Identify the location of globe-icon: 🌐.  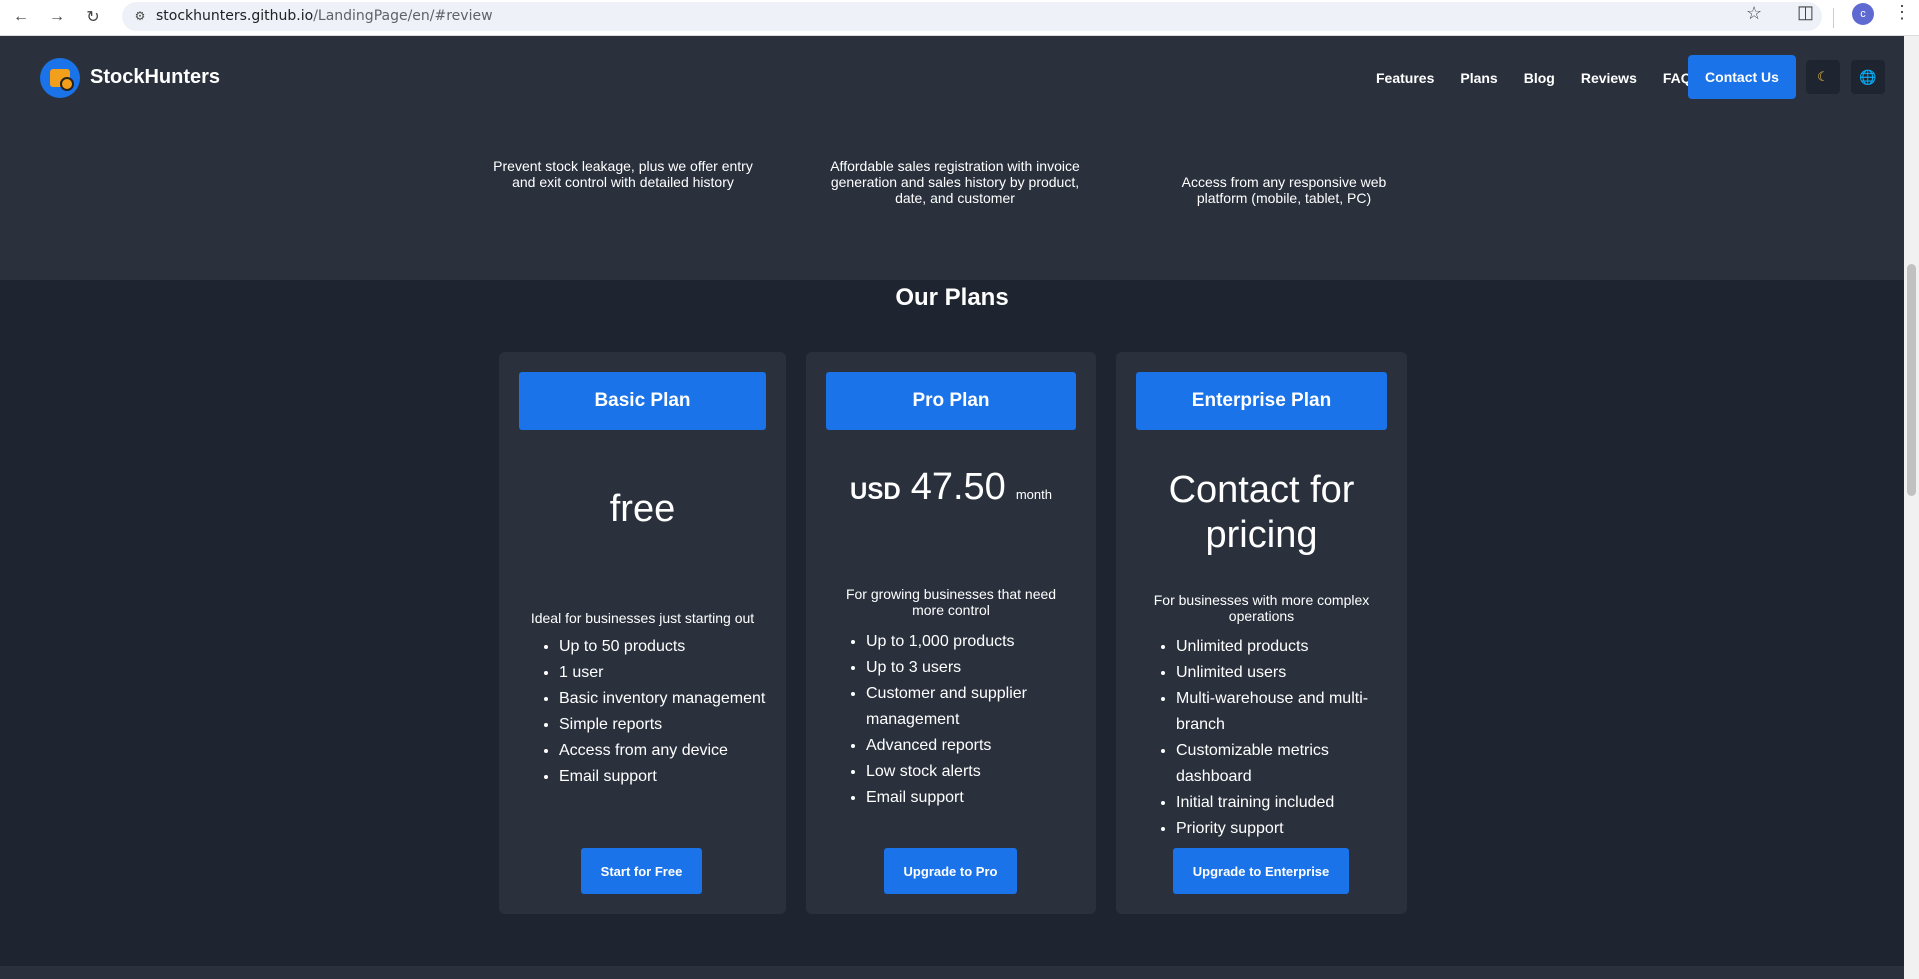
(1868, 77).